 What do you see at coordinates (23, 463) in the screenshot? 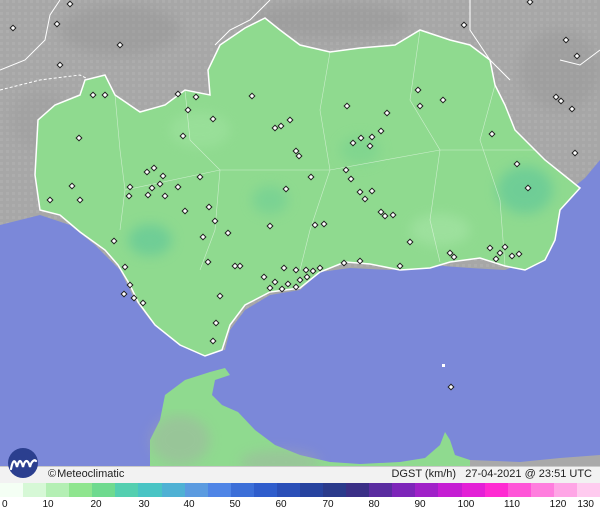
I see `meteoclimatic-logo-icon` at bounding box center [23, 463].